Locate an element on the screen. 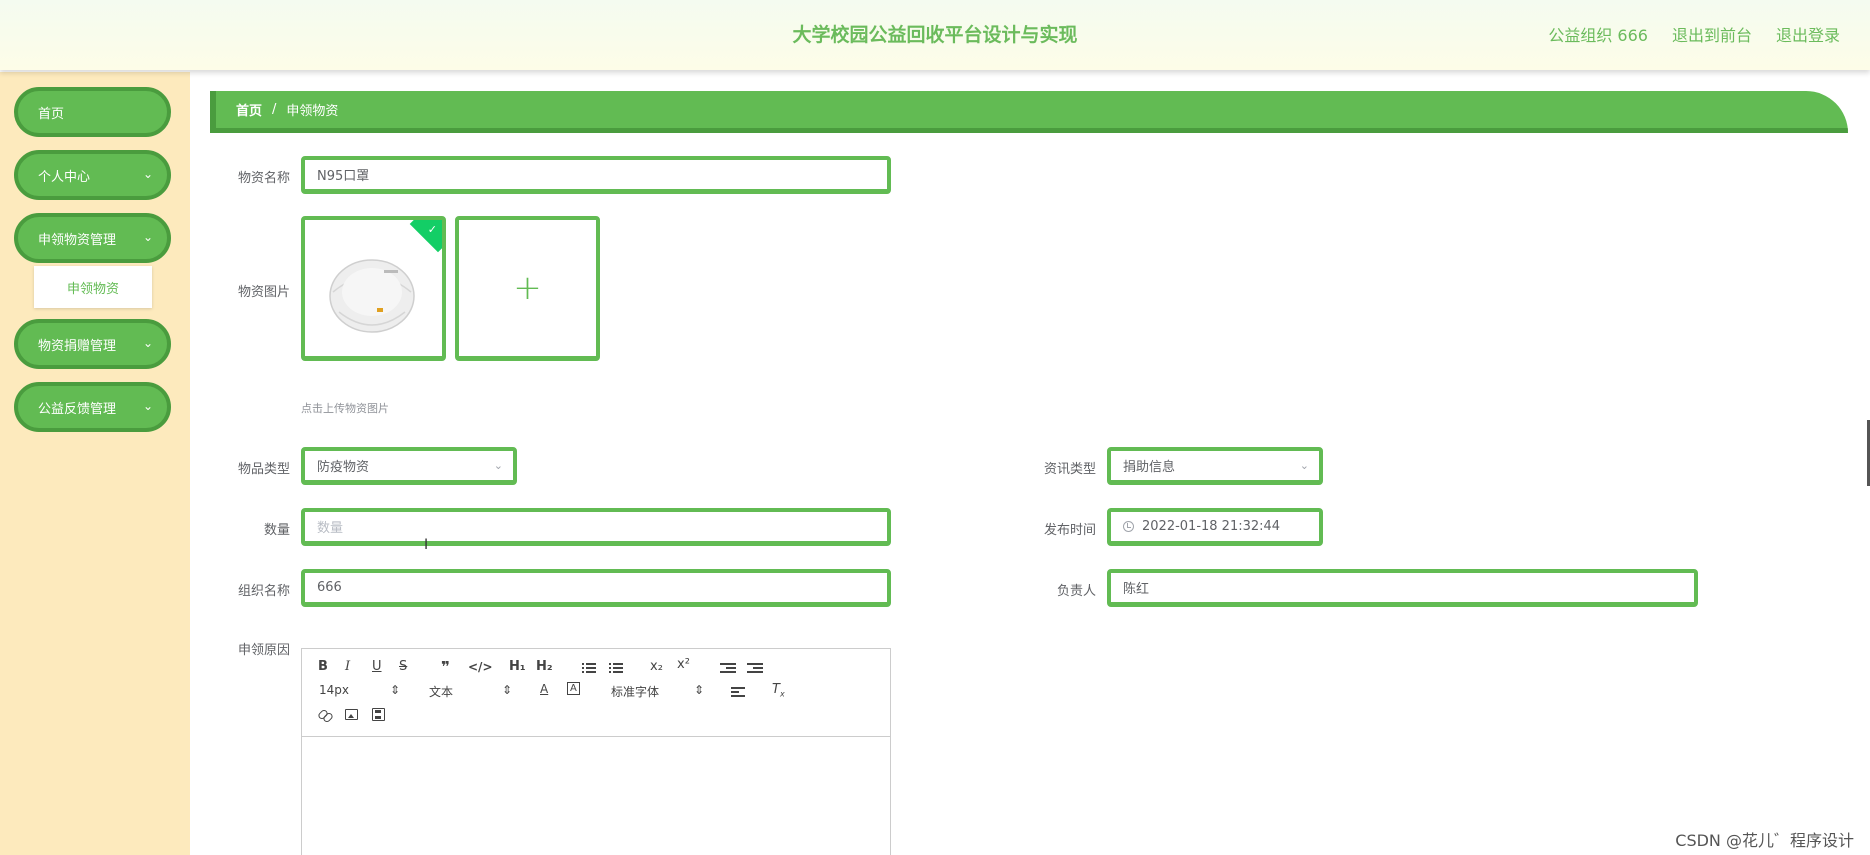  sidebar-item-label: 公益反馈管理 is located at coordinates (77, 409).